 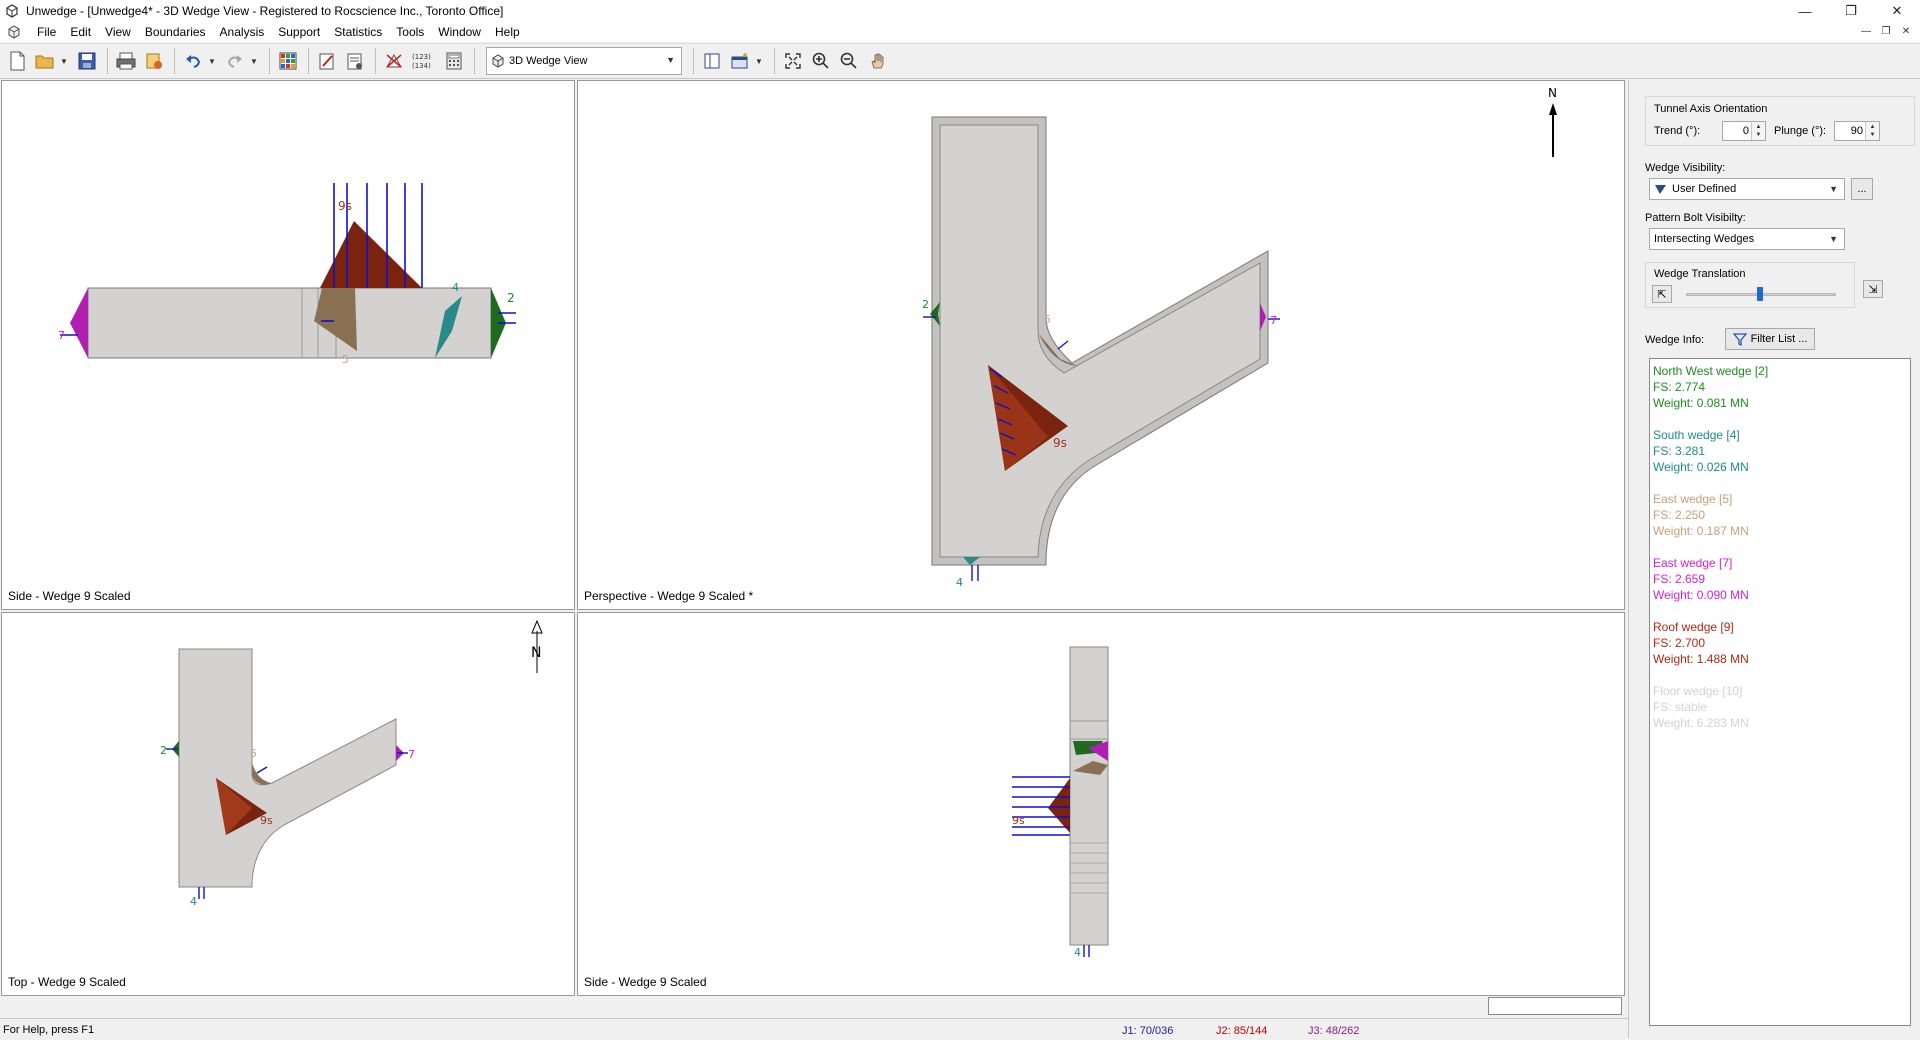 I want to click on document-icon, so click(x=14, y=32).